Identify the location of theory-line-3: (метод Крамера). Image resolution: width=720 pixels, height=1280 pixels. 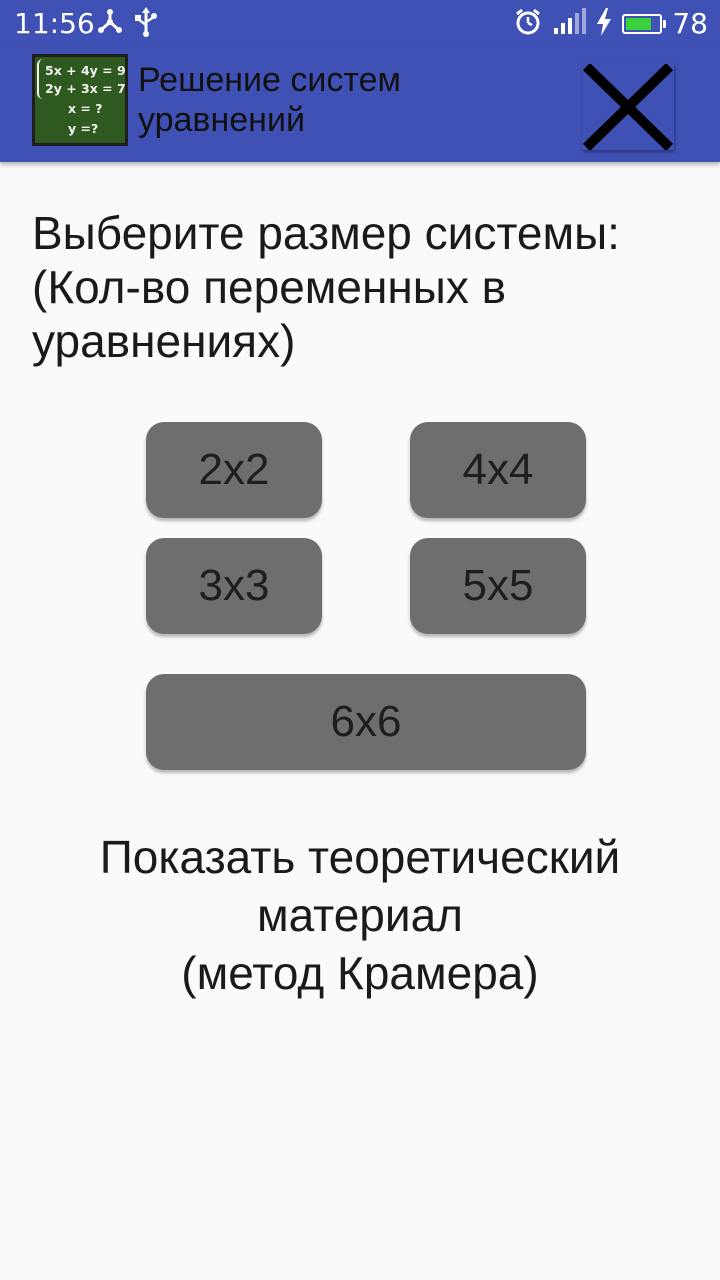
(360, 973).